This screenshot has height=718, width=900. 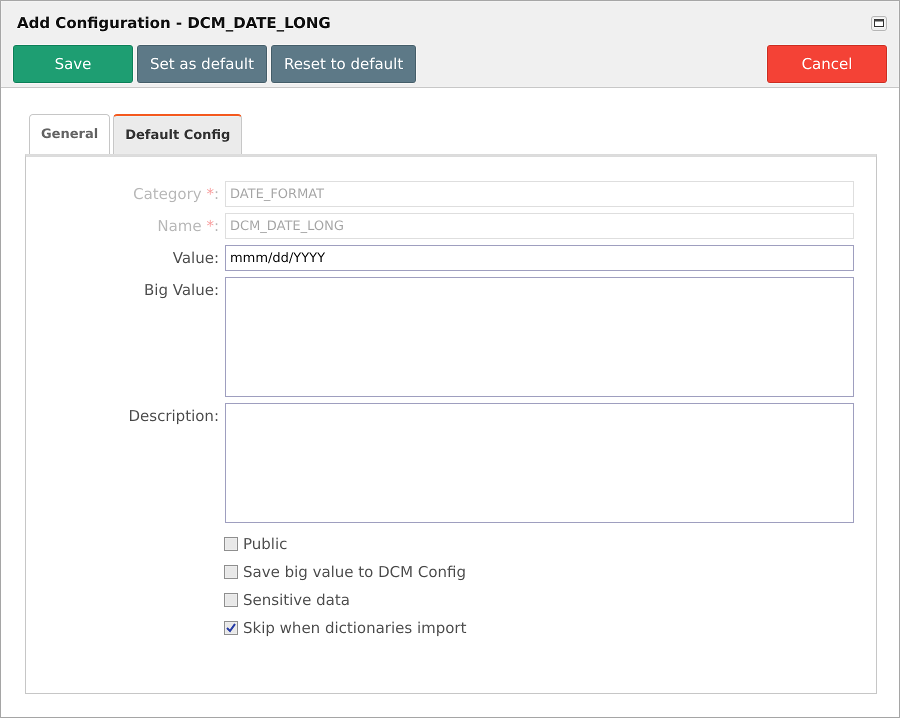 What do you see at coordinates (202, 64) in the screenshot?
I see `toolbar-button: Set as default` at bounding box center [202, 64].